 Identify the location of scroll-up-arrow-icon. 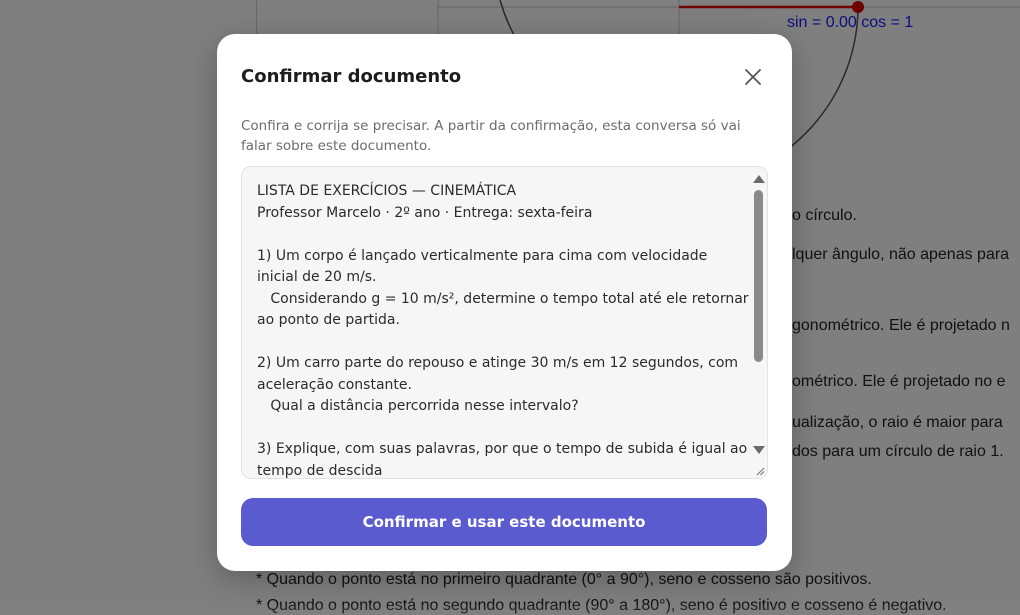
(759, 179).